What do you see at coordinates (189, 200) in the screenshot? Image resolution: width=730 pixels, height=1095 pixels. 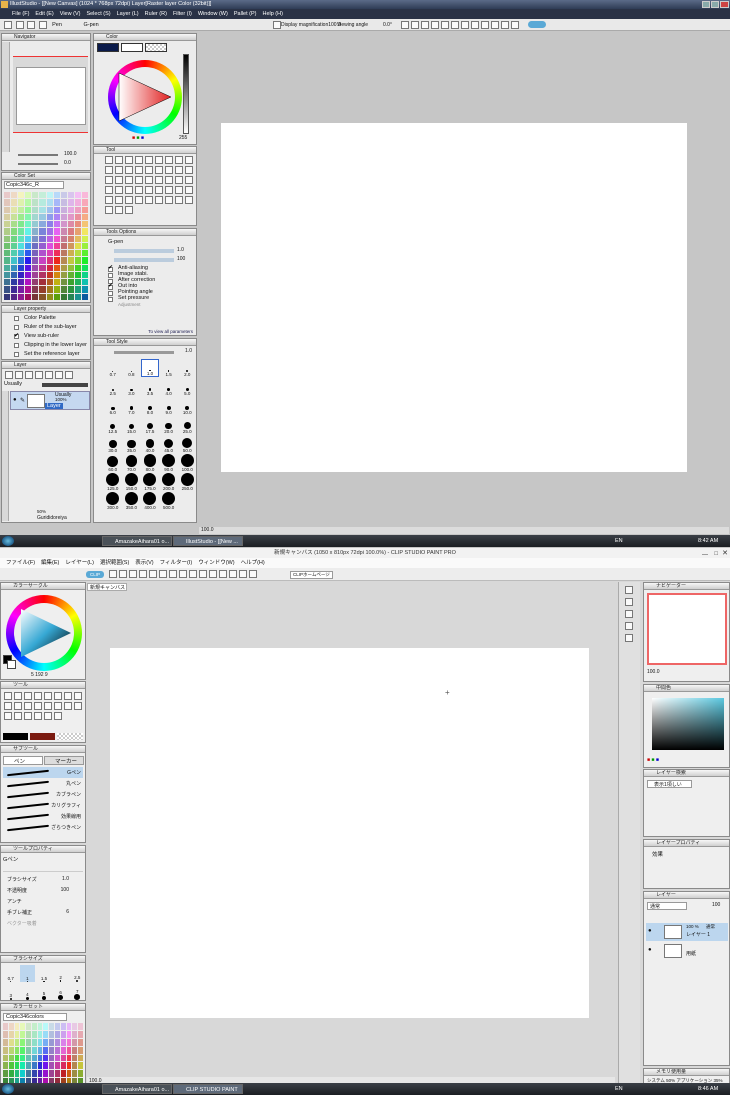 I see `lock-tool-icon` at bounding box center [189, 200].